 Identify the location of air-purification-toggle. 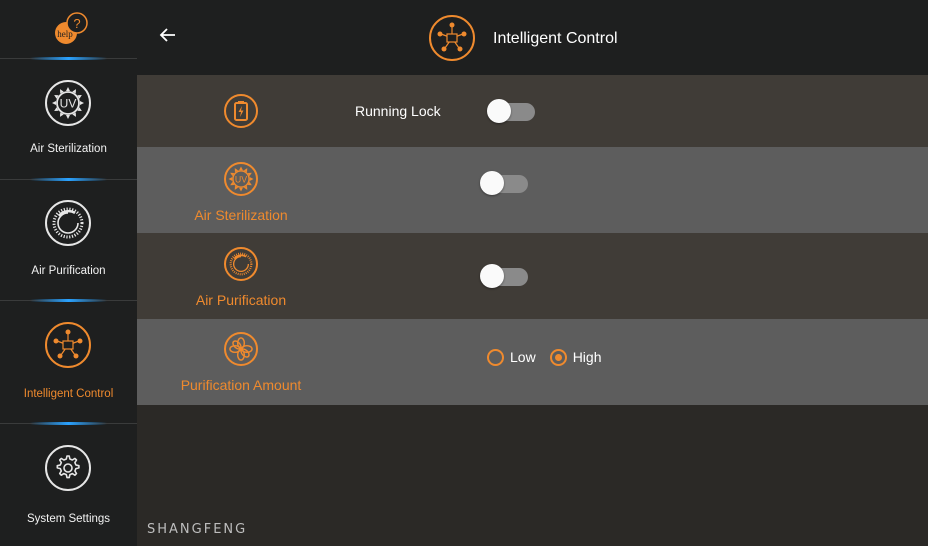
(505, 276).